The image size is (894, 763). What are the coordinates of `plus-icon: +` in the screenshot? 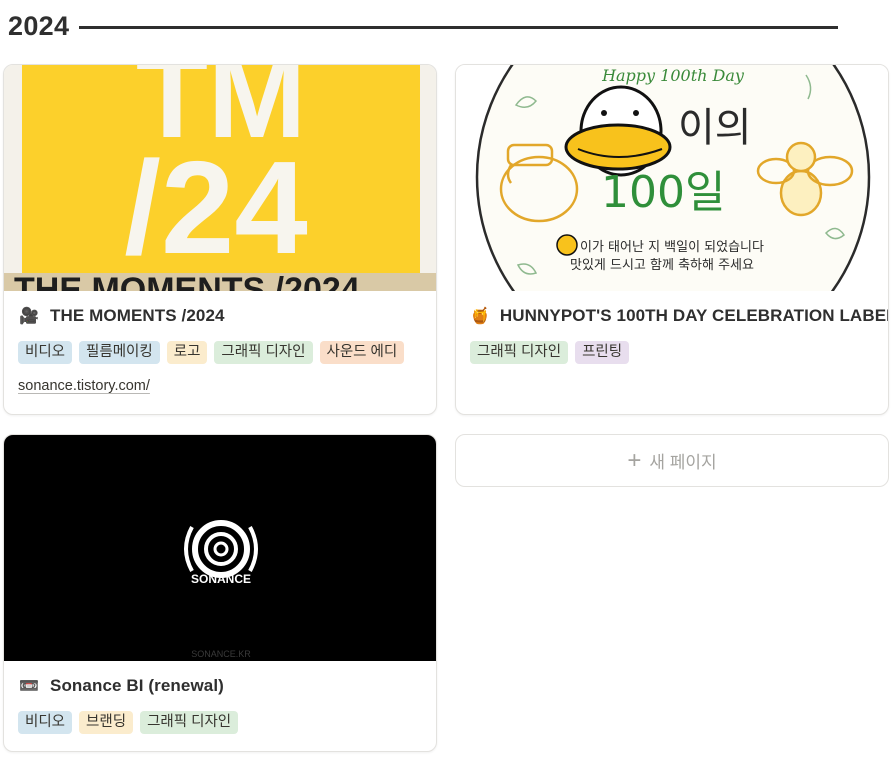 It's located at (634, 460).